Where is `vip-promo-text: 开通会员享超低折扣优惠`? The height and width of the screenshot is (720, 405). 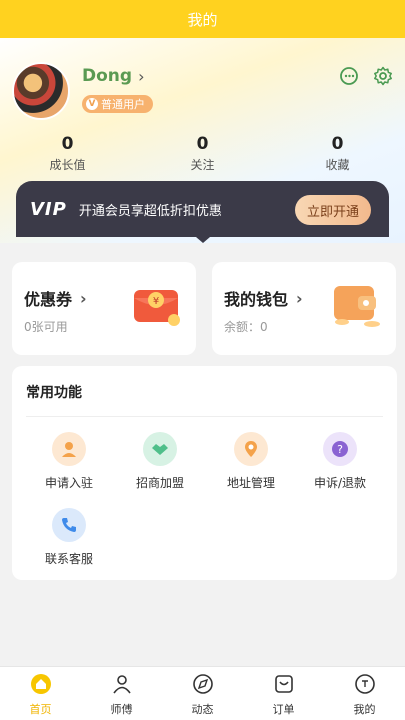 vip-promo-text: 开通会员享超低折扣优惠 is located at coordinates (150, 211).